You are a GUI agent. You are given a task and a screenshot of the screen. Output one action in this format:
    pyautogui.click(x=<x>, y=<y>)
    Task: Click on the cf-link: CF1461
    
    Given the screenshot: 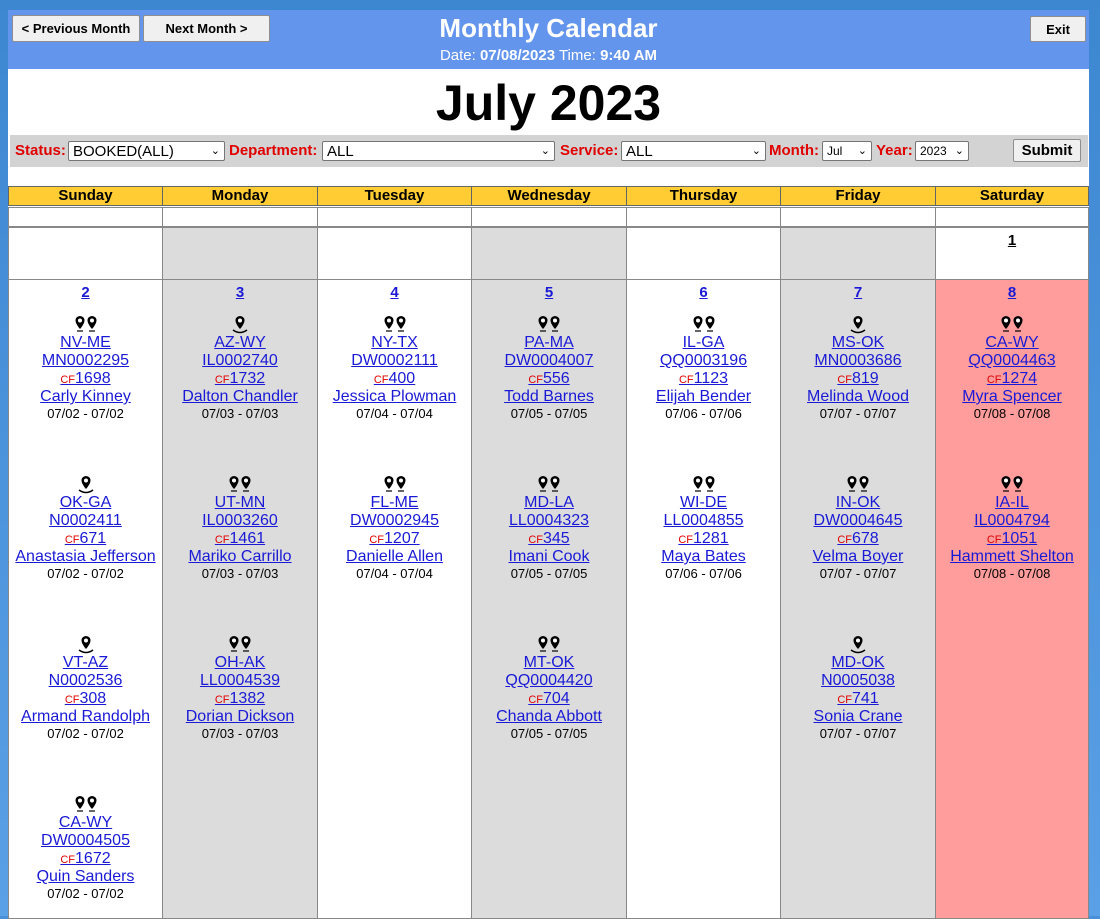 What is the action you would take?
    pyautogui.click(x=240, y=539)
    